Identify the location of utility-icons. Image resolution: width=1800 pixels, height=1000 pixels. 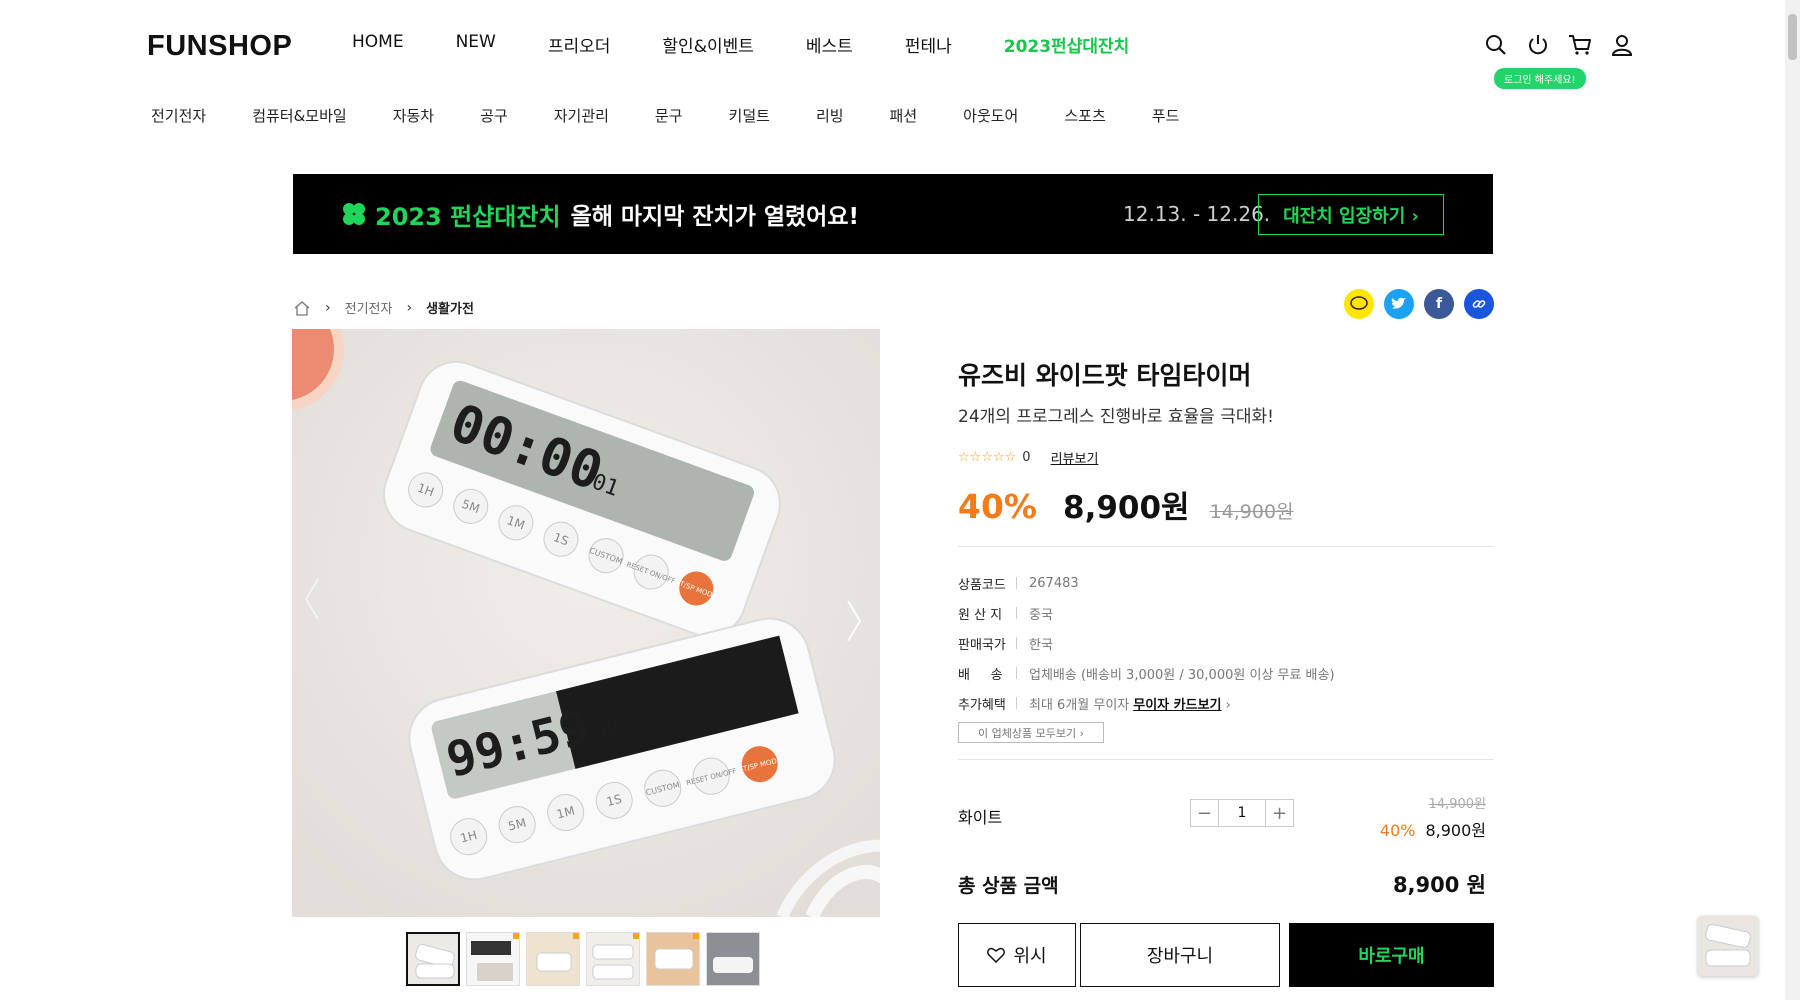
(1559, 45).